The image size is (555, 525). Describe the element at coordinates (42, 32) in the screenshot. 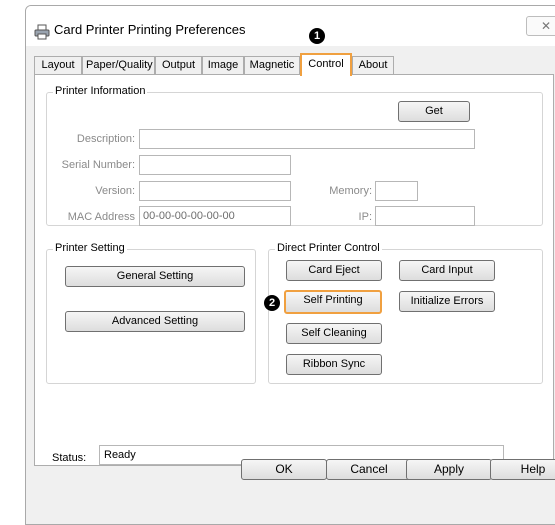

I see `printer-icon` at that location.